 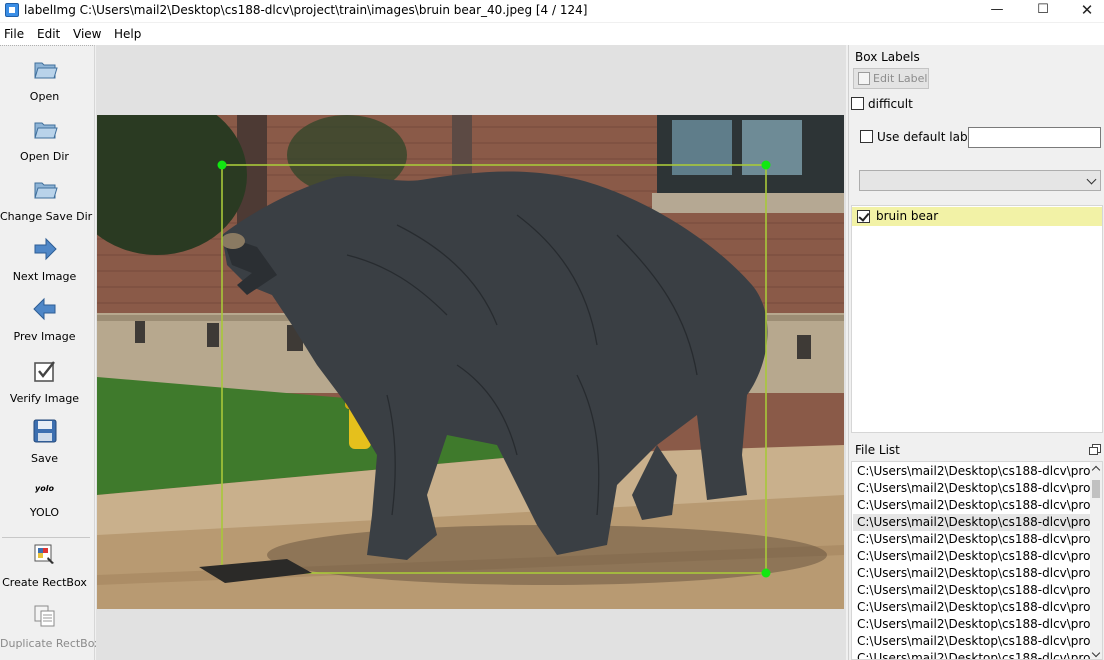 What do you see at coordinates (877, 450) in the screenshot?
I see `file-list-title: File List` at bounding box center [877, 450].